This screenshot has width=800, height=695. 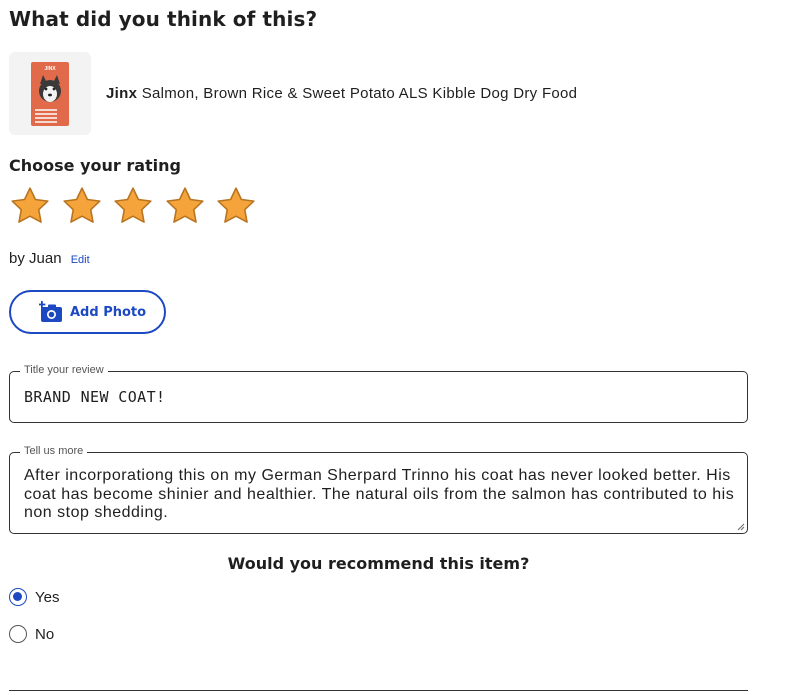 I want to click on resize-grip-icon, so click(x=741, y=527).